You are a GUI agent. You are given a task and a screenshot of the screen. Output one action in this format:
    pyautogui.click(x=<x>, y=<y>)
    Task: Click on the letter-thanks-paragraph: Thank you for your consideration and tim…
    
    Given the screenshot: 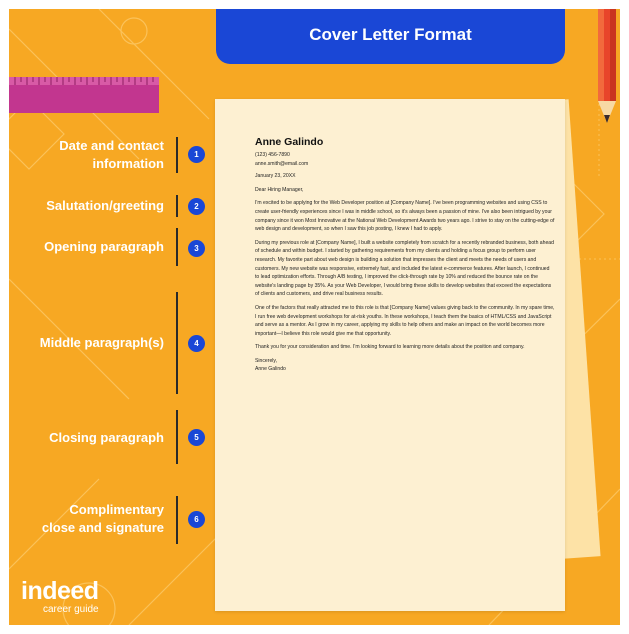 What is the action you would take?
    pyautogui.click(x=390, y=347)
    